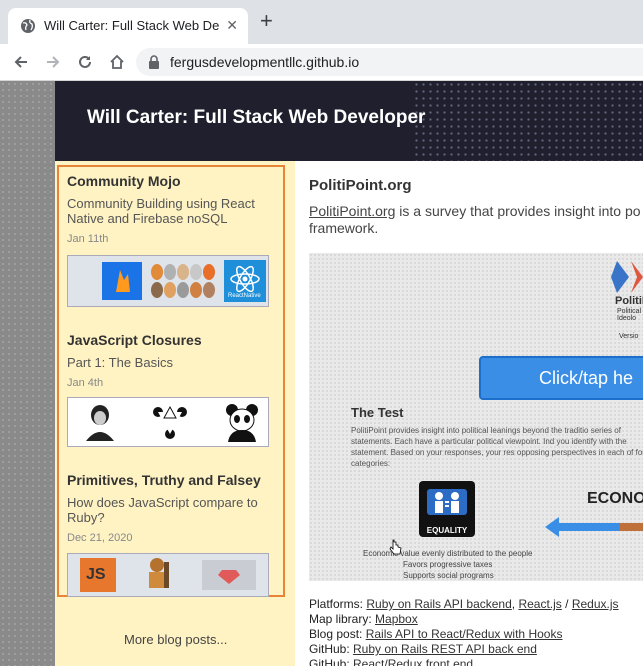 The width and height of the screenshot is (643, 666). I want to click on post-thumbnail-javascript-closures, so click(168, 422).